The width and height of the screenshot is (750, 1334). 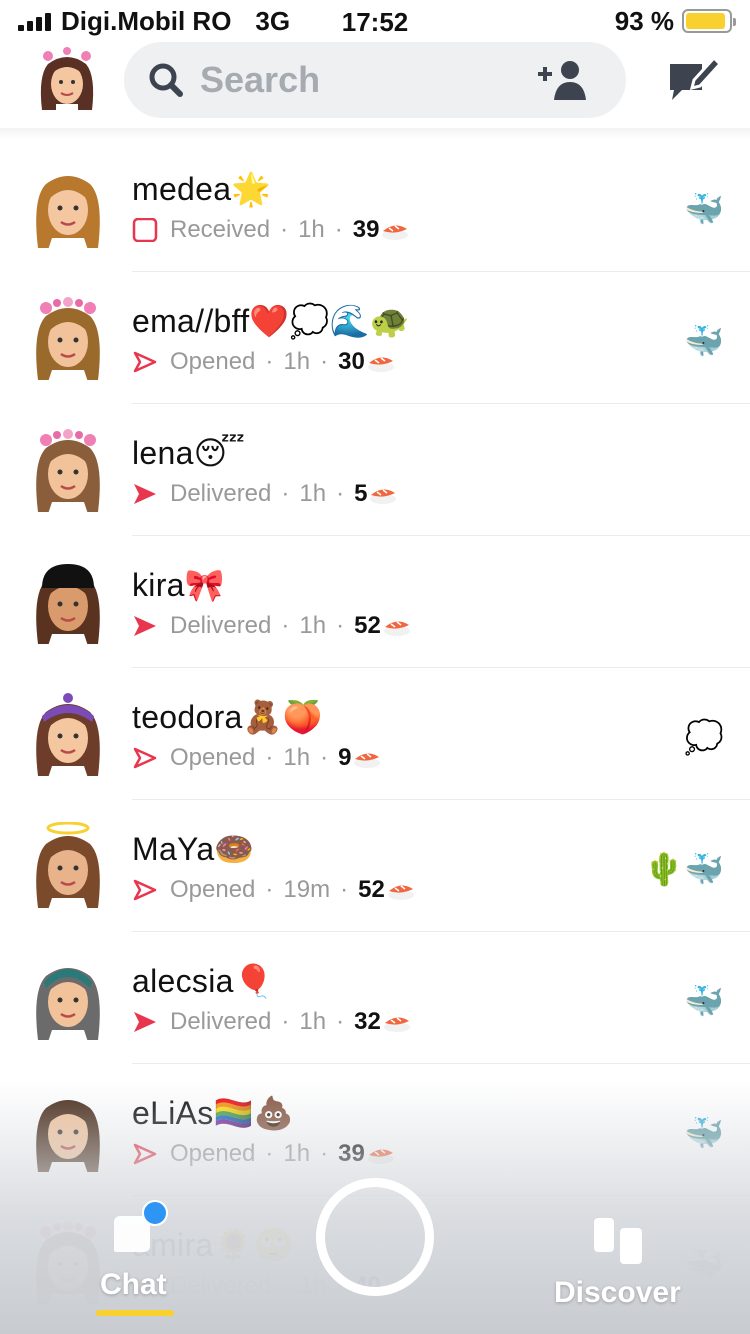 I want to click on chat-meta: Opened · 19m · 52, so click(x=274, y=890).